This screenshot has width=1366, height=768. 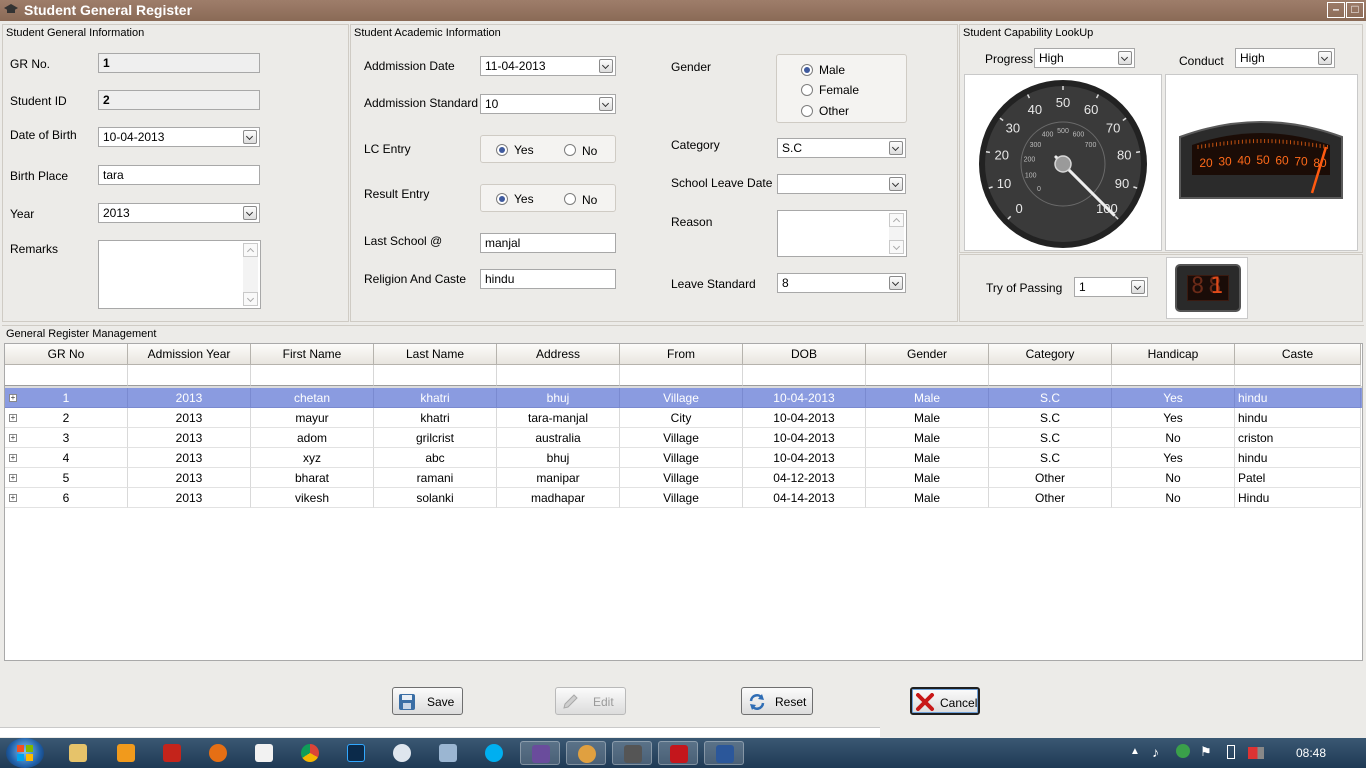 I want to click on gender-male-radio, so click(x=807, y=70).